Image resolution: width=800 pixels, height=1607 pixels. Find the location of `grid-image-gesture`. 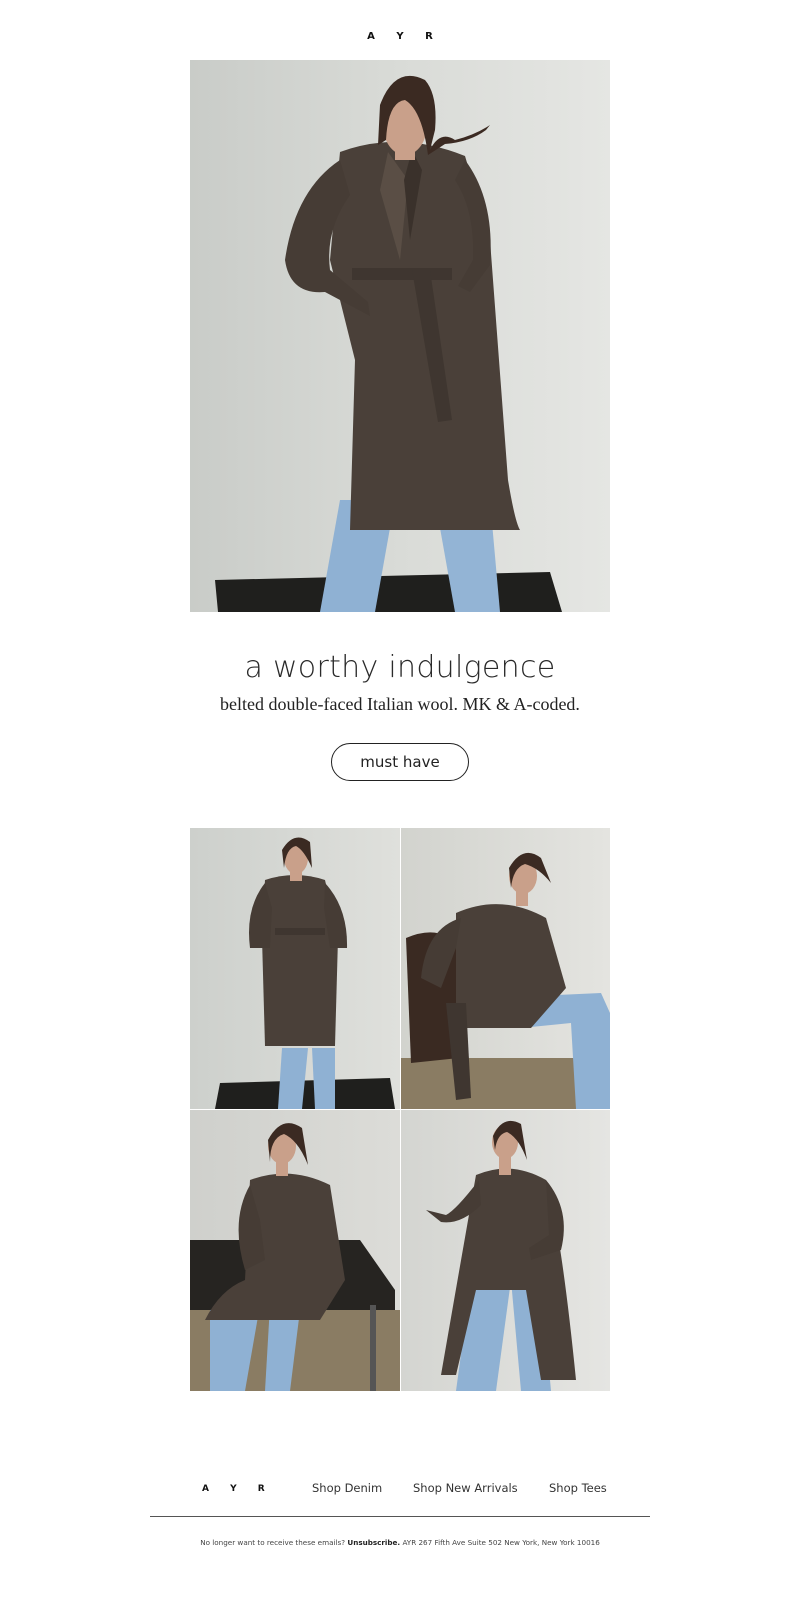

grid-image-gesture is located at coordinates (505, 1250).